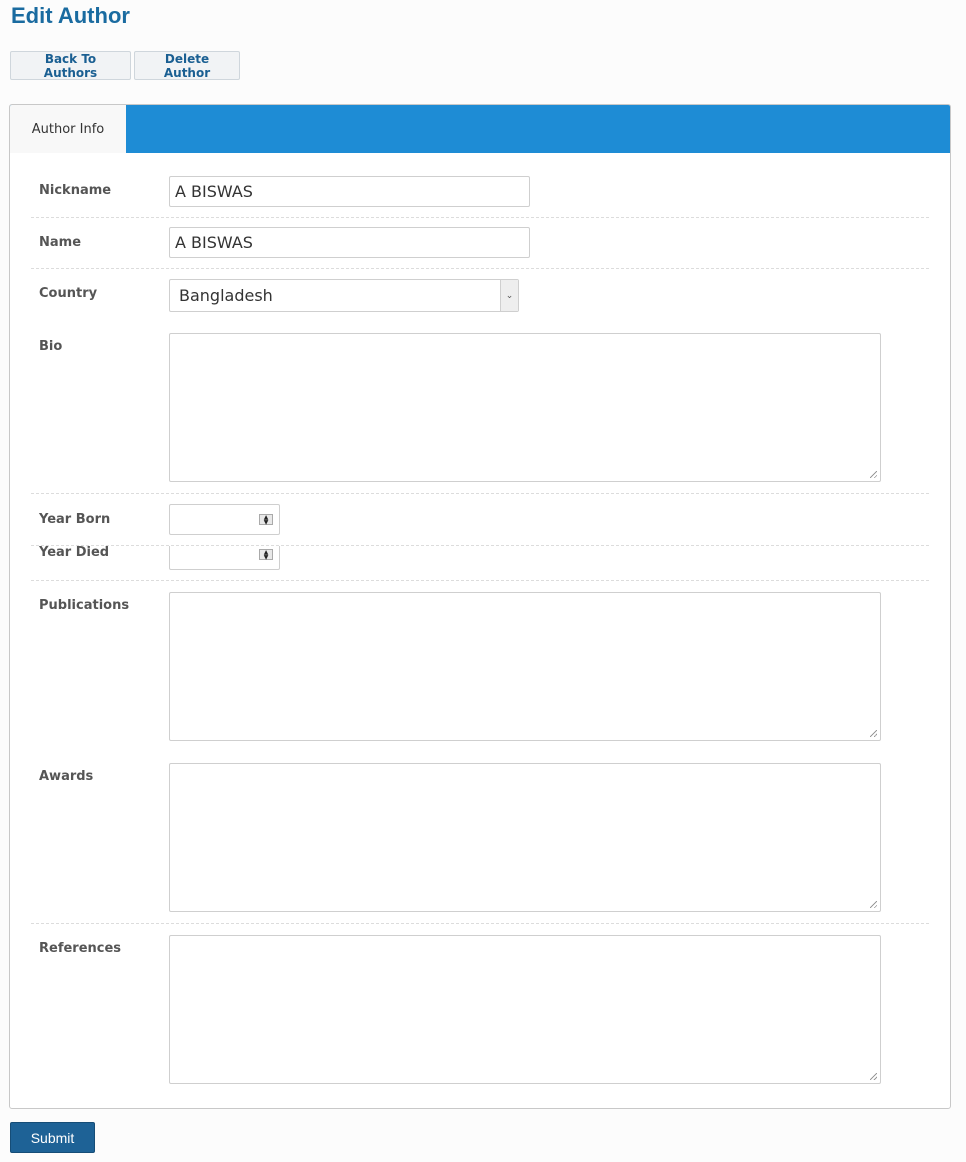 This screenshot has height=1162, width=966. Describe the element at coordinates (84, 605) in the screenshot. I see `publications-label: Publications` at that location.